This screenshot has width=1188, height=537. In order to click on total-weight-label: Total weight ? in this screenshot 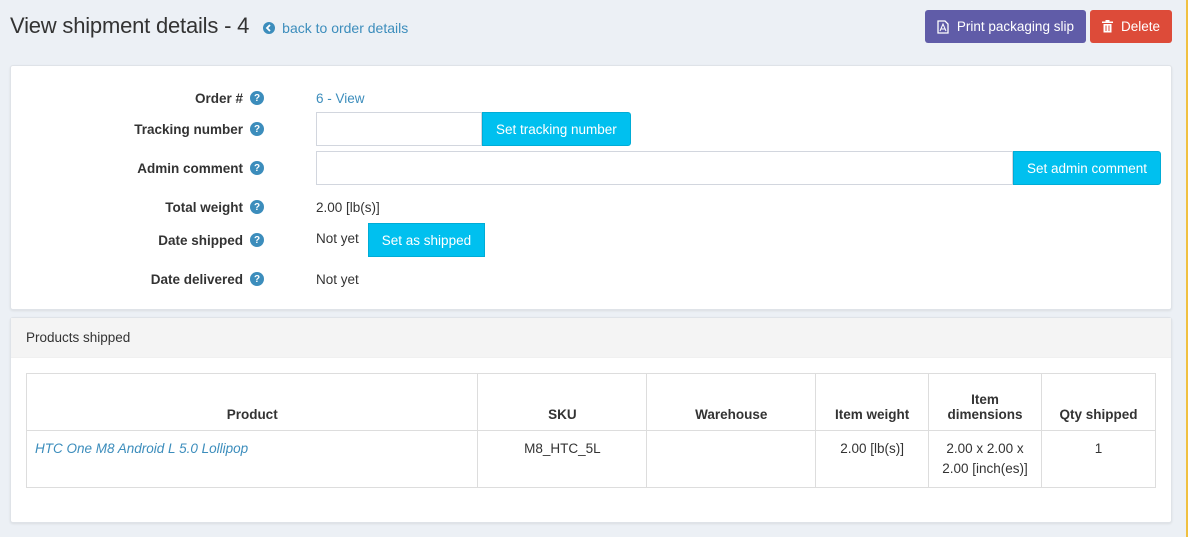, I will do `click(214, 207)`.